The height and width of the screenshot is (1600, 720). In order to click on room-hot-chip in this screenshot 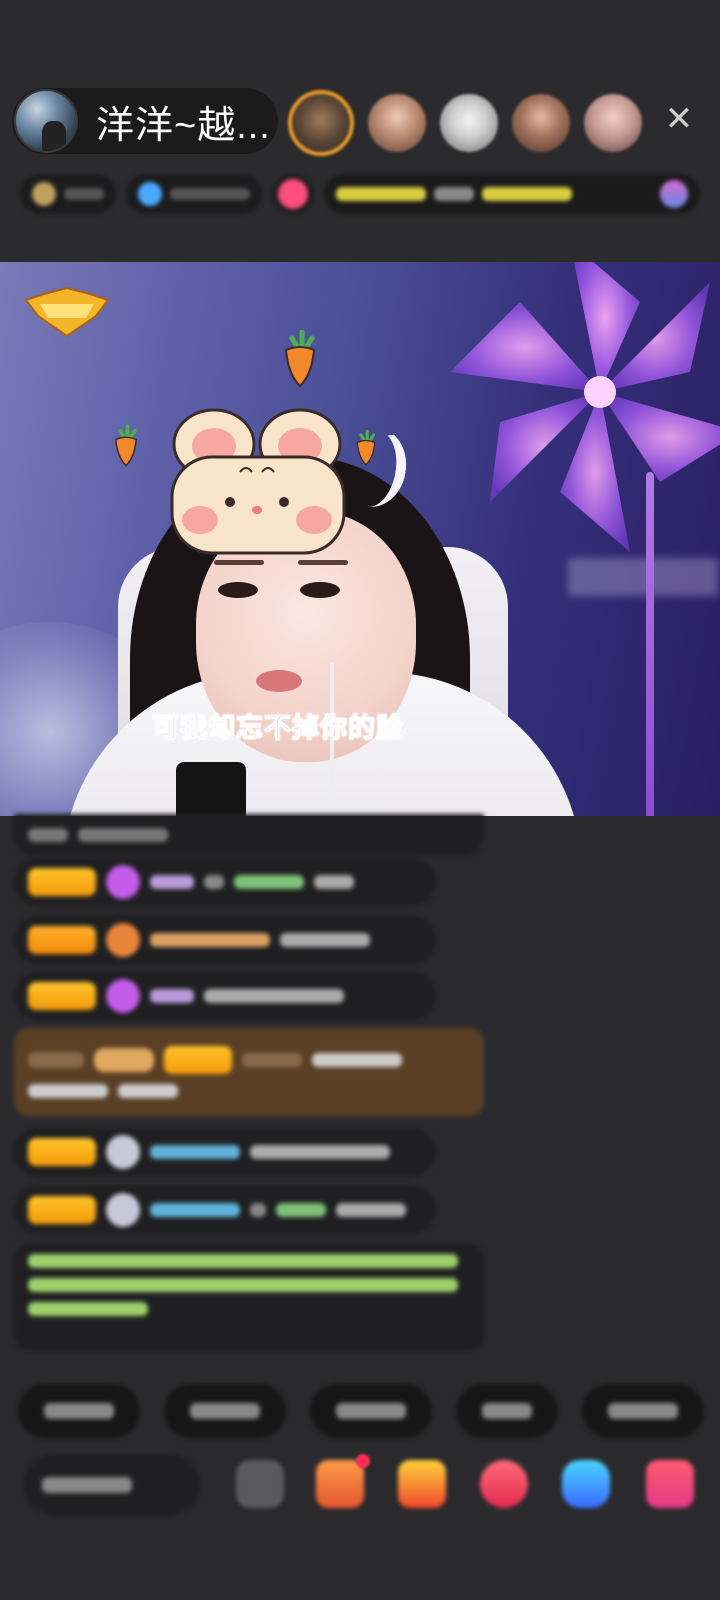, I will do `click(194, 194)`.